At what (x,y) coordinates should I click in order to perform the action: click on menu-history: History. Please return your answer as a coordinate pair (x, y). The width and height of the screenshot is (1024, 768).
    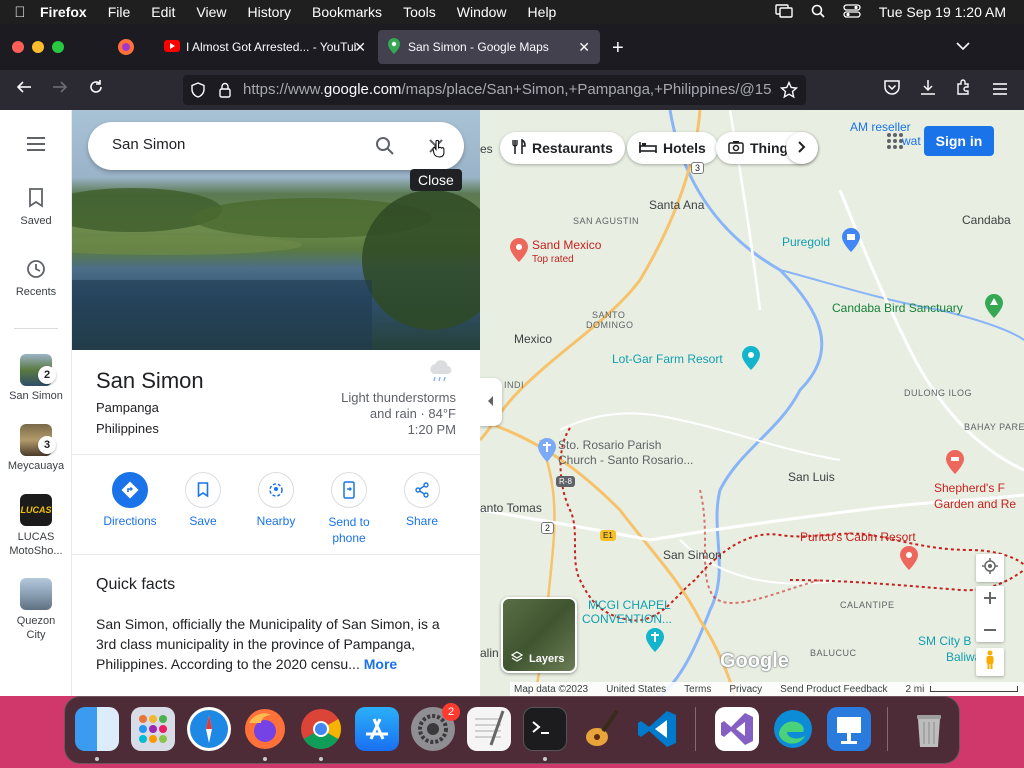
    Looking at the image, I should click on (269, 12).